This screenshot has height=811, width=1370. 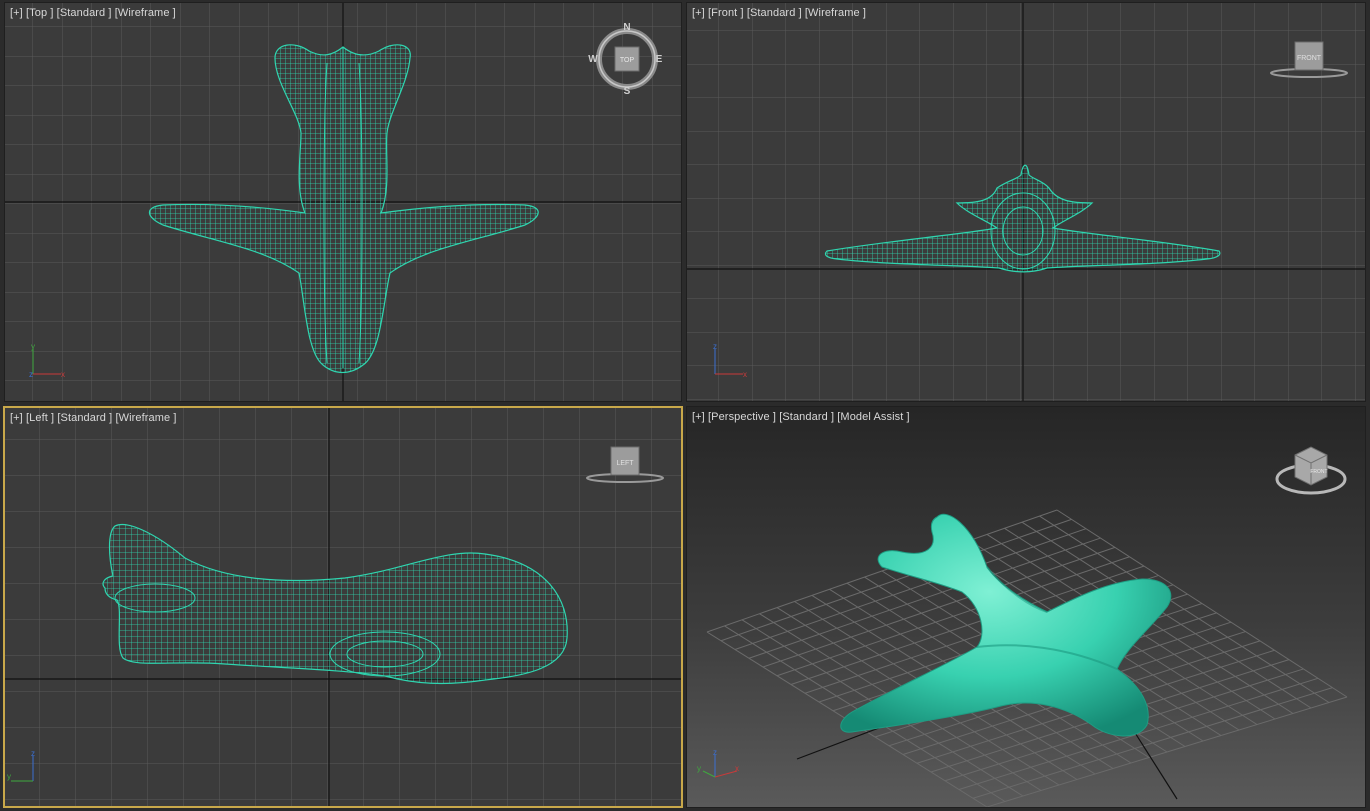 I want to click on viewcube-face-label: LEFT, so click(x=625, y=463).